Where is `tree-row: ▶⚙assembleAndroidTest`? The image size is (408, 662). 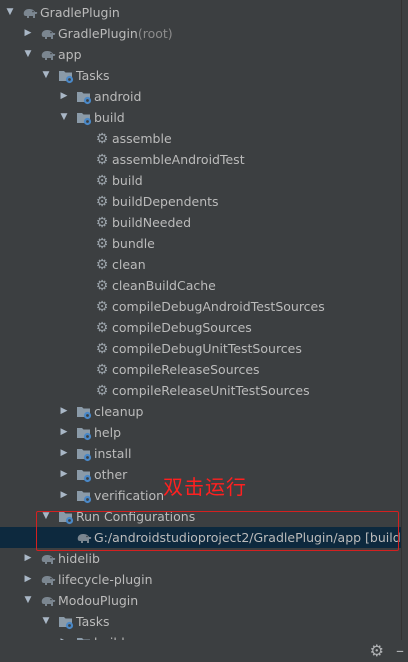 tree-row: ▶⚙assembleAndroidTest is located at coordinates (201, 159).